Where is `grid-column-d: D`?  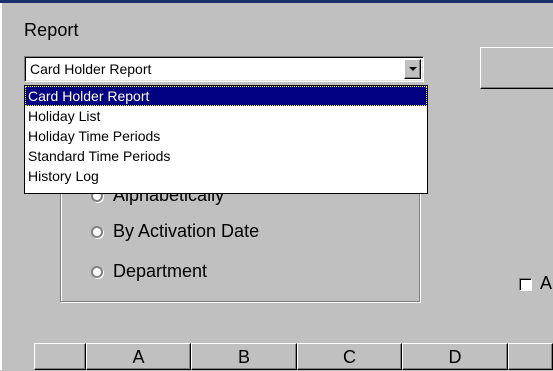
grid-column-d: D is located at coordinates (455, 356).